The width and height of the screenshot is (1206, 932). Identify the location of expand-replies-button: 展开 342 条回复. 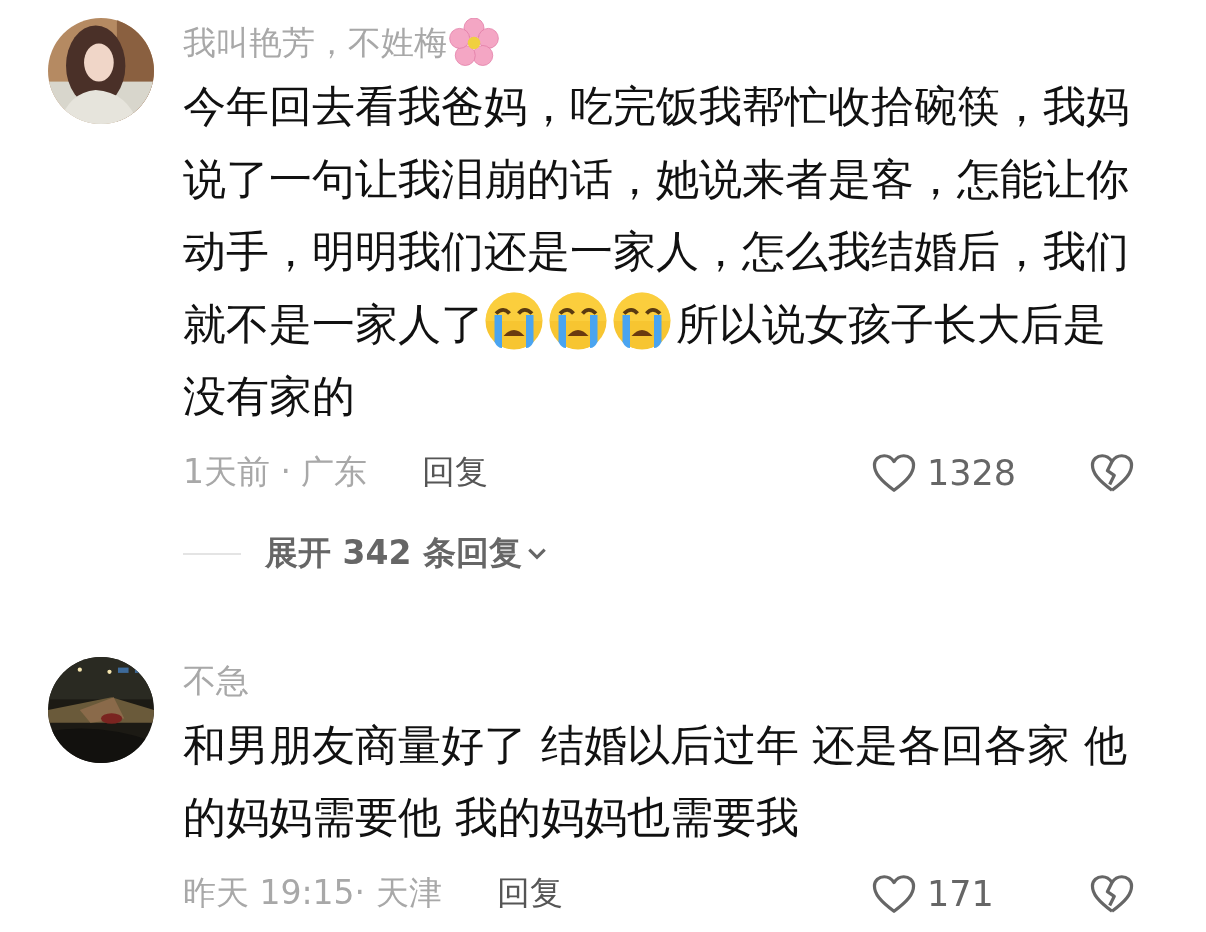
(406, 553).